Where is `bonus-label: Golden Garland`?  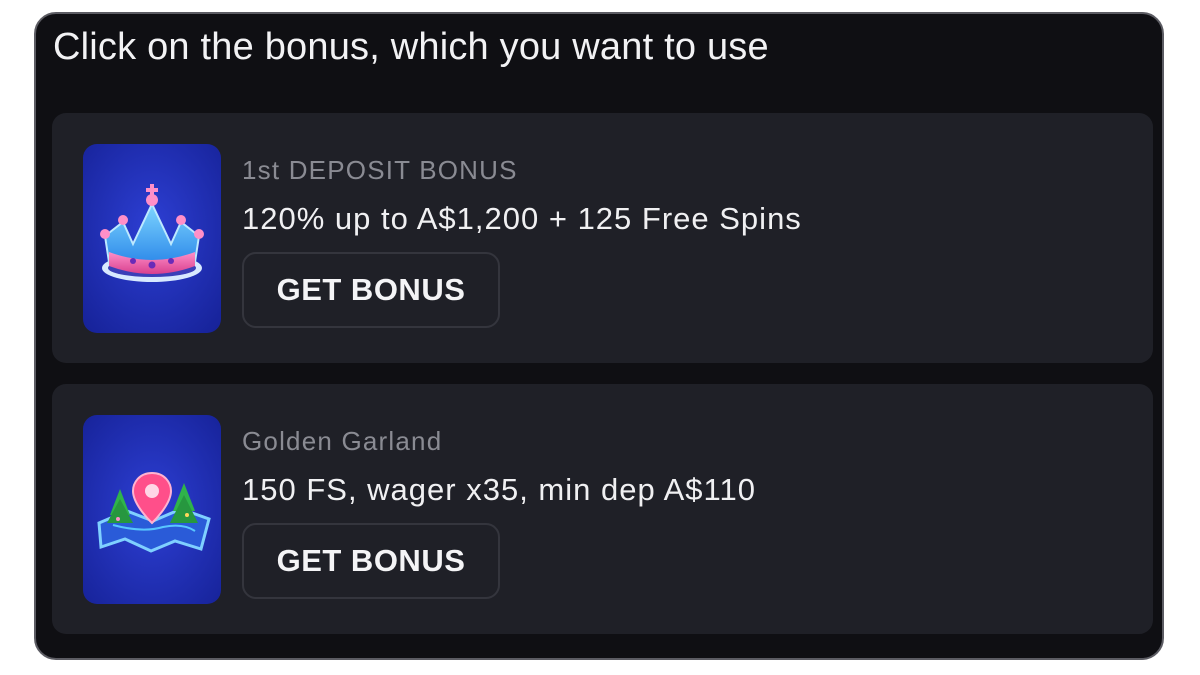
bonus-label: Golden Garland is located at coordinates (342, 441).